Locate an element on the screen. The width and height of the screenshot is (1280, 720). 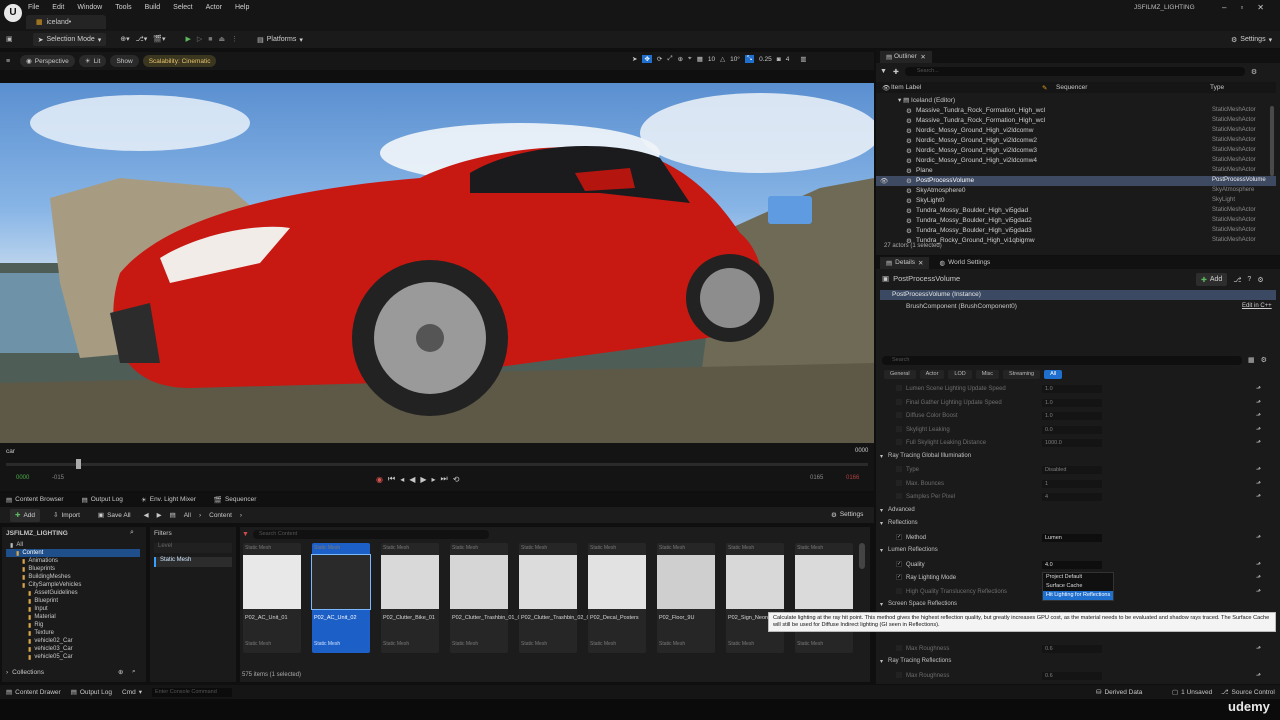
minimize-icon: – is located at coordinates (1224, 7).